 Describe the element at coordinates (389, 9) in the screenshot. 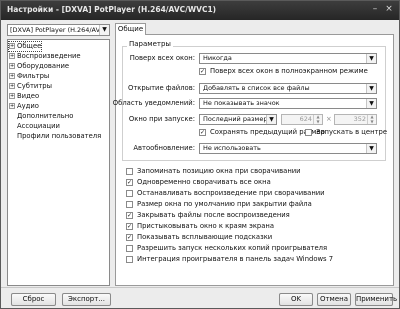

I see `close-icon: ×` at that location.